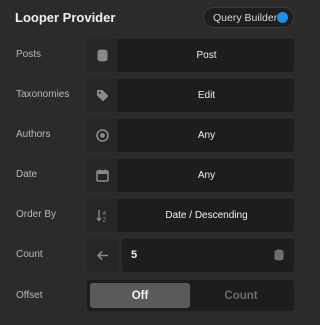 This screenshot has height=325, width=320. What do you see at coordinates (206, 175) in the screenshot?
I see `date-value: Any` at bounding box center [206, 175].